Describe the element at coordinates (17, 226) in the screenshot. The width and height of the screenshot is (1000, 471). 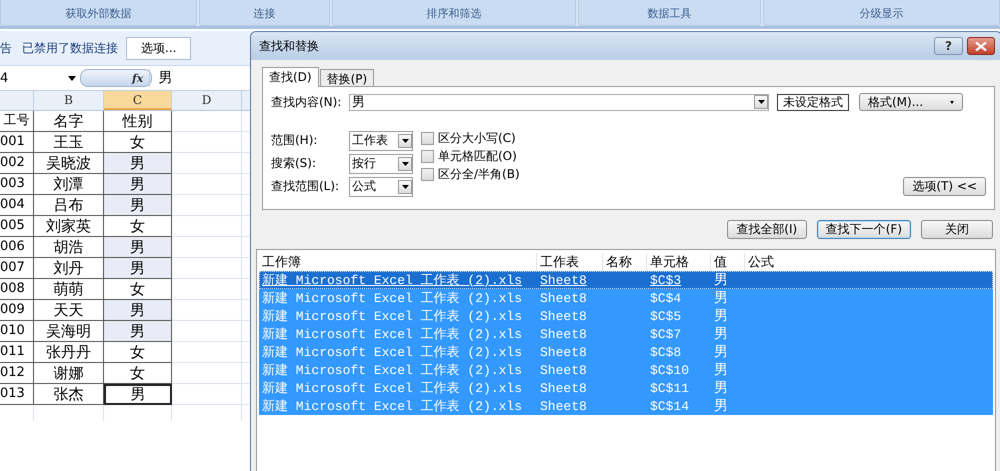
I see `table-cell: 005` at that location.